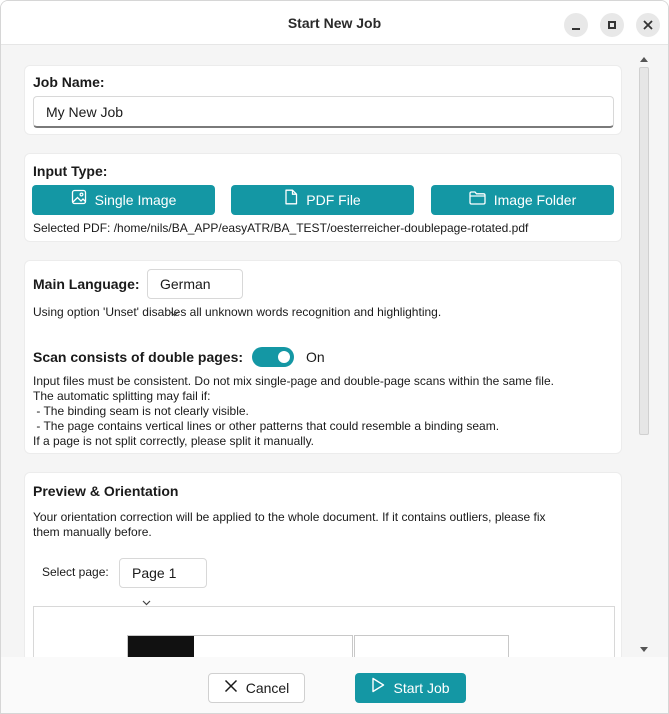  What do you see at coordinates (334, 685) in the screenshot?
I see `dialog-footer: Cancel Start Job` at bounding box center [334, 685].